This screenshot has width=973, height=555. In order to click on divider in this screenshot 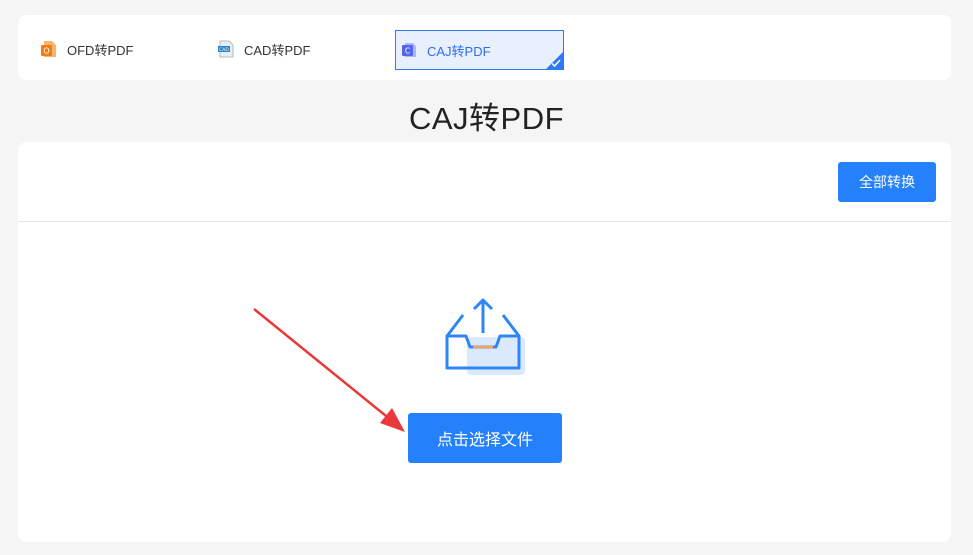, I will do `click(484, 221)`.